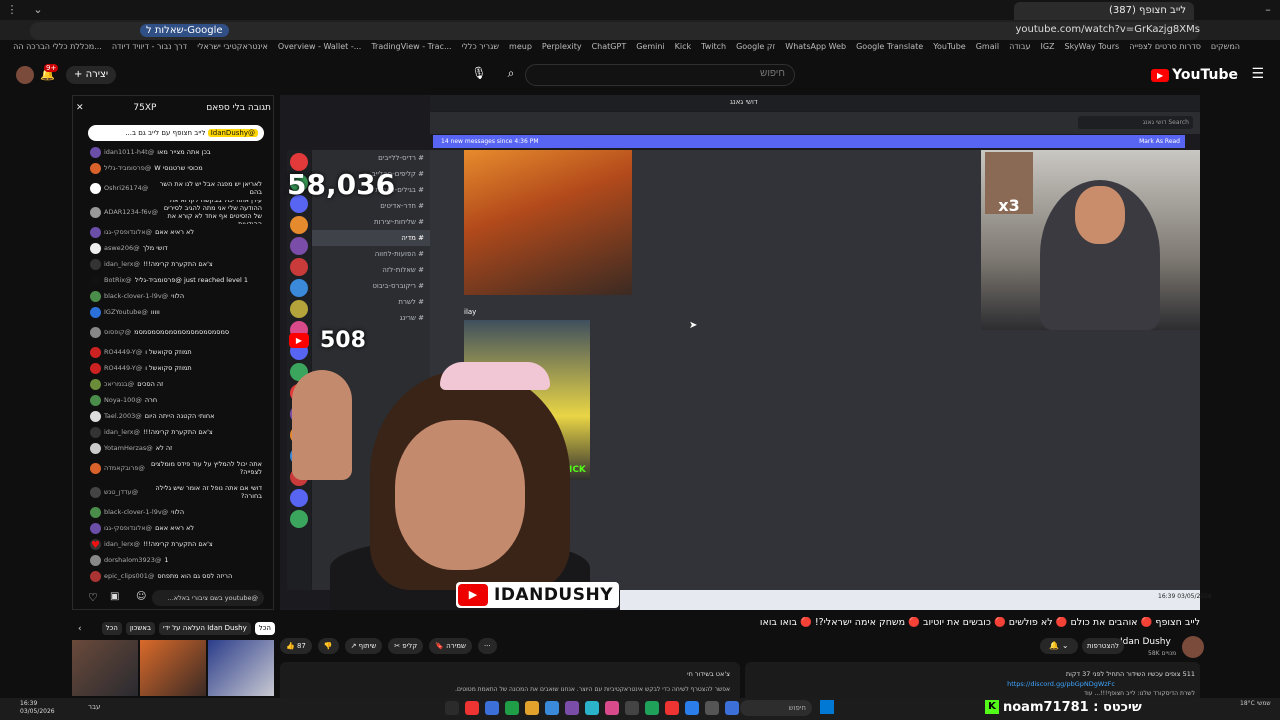 The height and width of the screenshot is (720, 1280). Describe the element at coordinates (1019, 50) in the screenshot. I see `bookmark-item: עבודה` at that location.